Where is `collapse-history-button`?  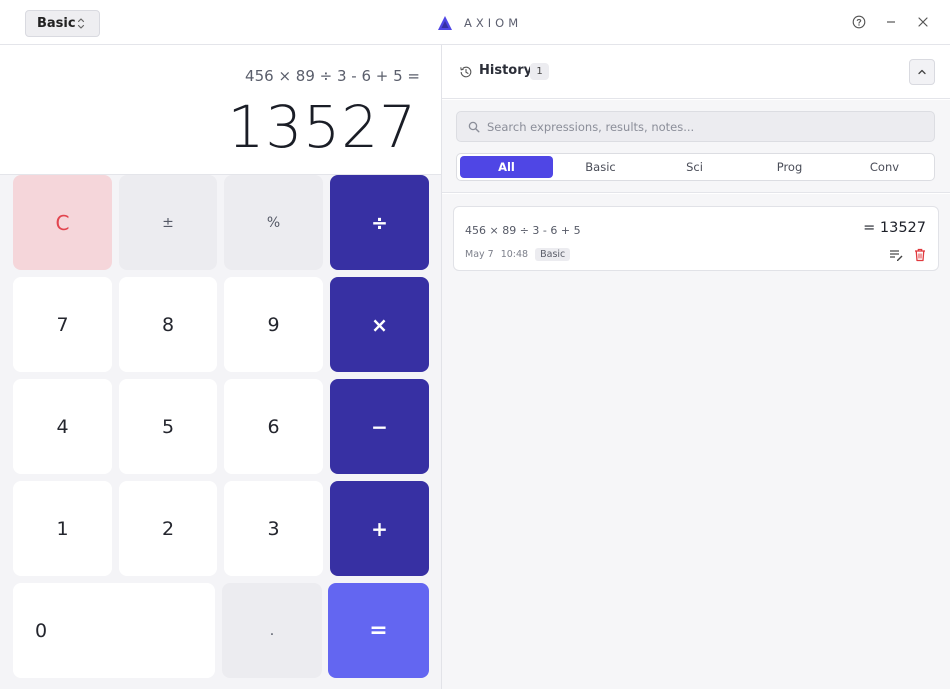 collapse-history-button is located at coordinates (922, 72).